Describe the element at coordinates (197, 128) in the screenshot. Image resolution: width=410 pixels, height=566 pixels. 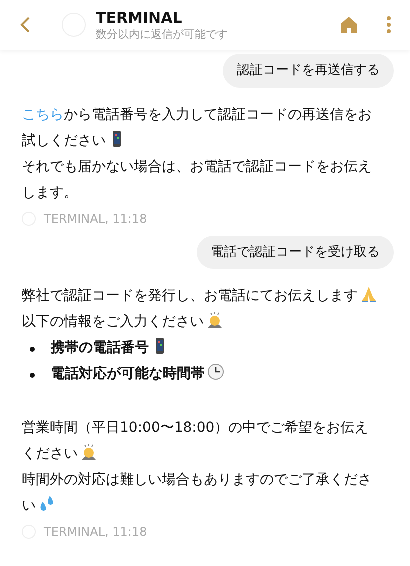
I see `message-text: こちらから電話番号を入力して認証コードの再送信をお試しください` at that location.